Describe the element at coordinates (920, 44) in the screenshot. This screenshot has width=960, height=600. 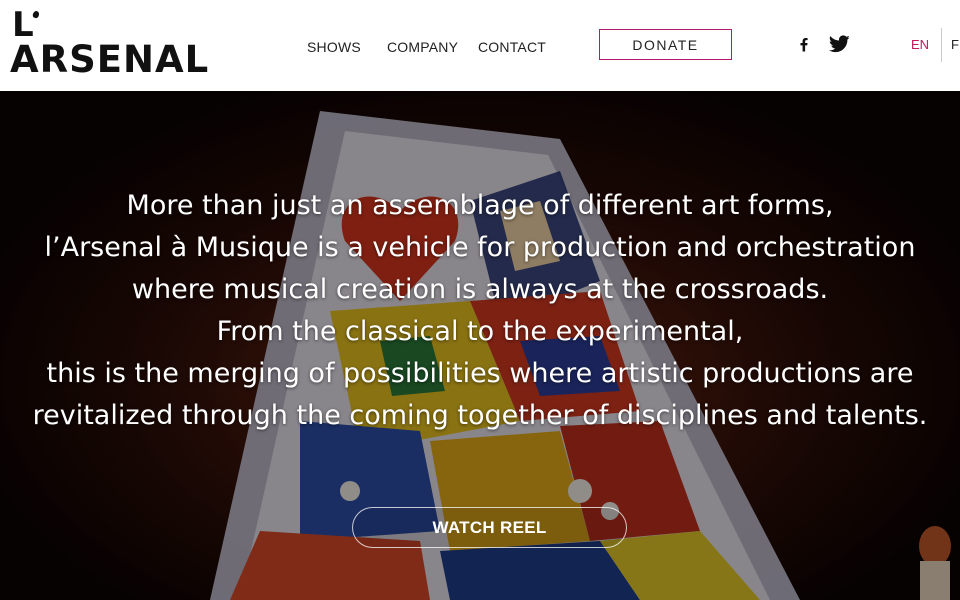
I see `language-en: EN` at that location.